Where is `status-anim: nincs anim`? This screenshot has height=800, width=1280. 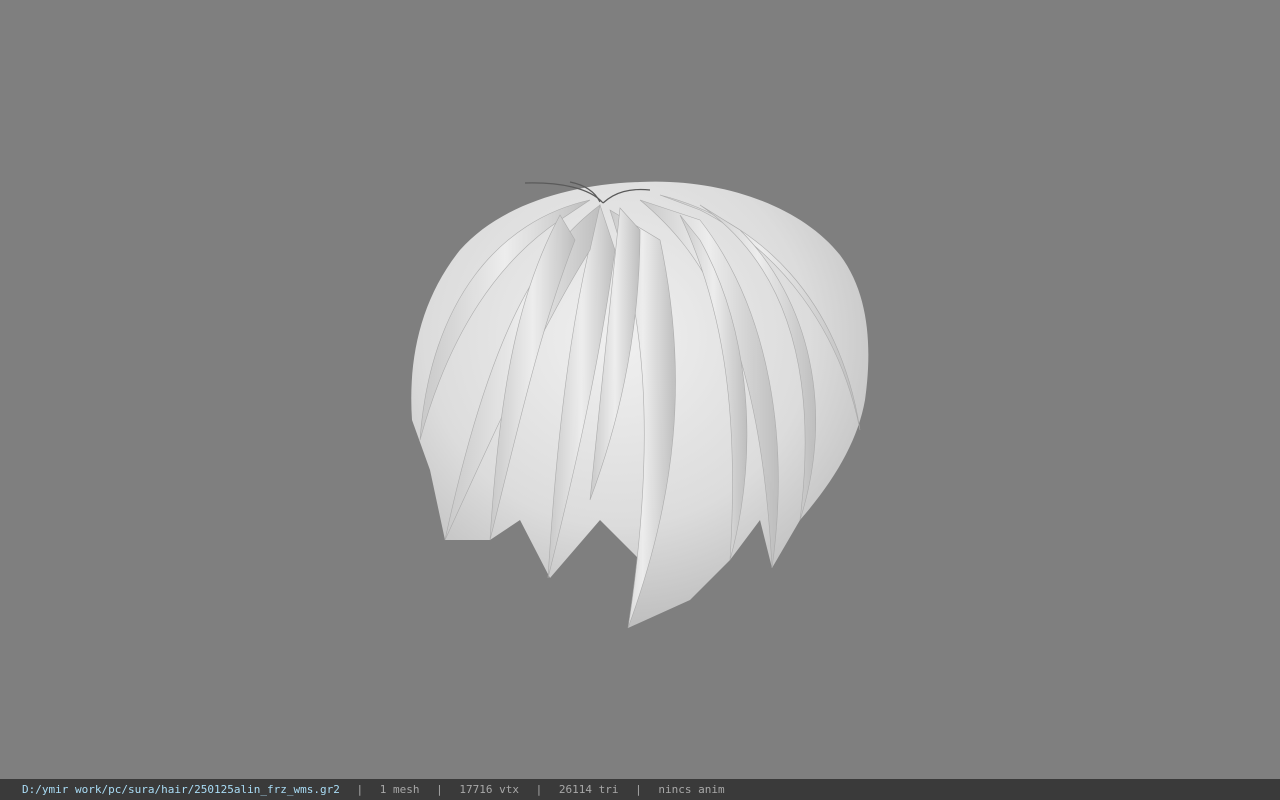
status-anim: nincs anim is located at coordinates (691, 789).